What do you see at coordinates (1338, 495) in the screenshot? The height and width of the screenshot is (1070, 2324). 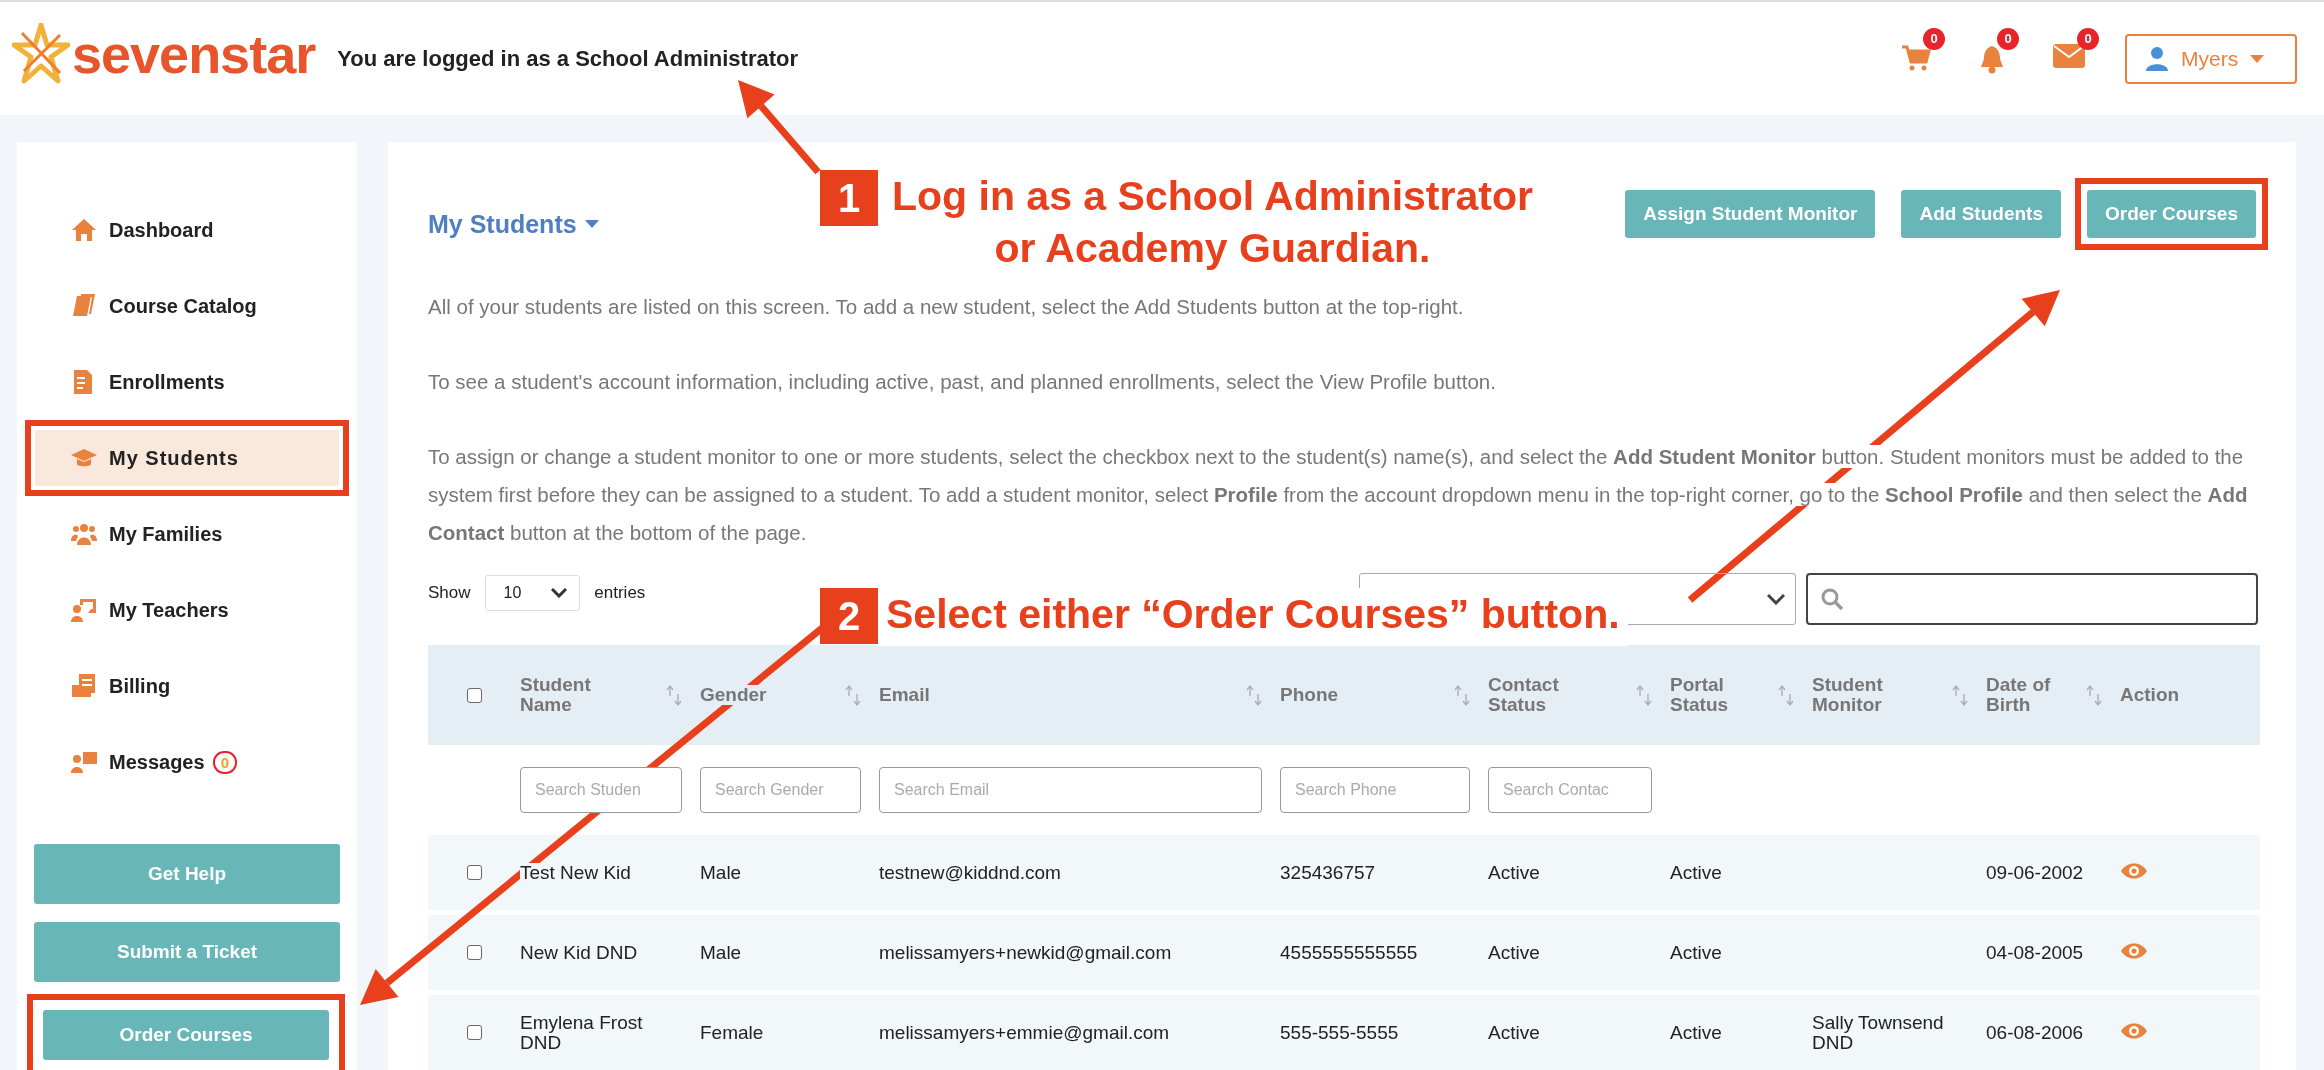 I see `instruction-text: To assign or change a student monitor to one or more students, select the checkbox next to the student(s) name(s), and select the Add Student Monitor button. Student monitors must be added to the system first before they can be assigned to a student. To add a student monitor, select Profile from the account dropdown menu in the top-right corner, go to the School Profile and then select the Add Contact button at the bottom of the page.` at bounding box center [1338, 495].